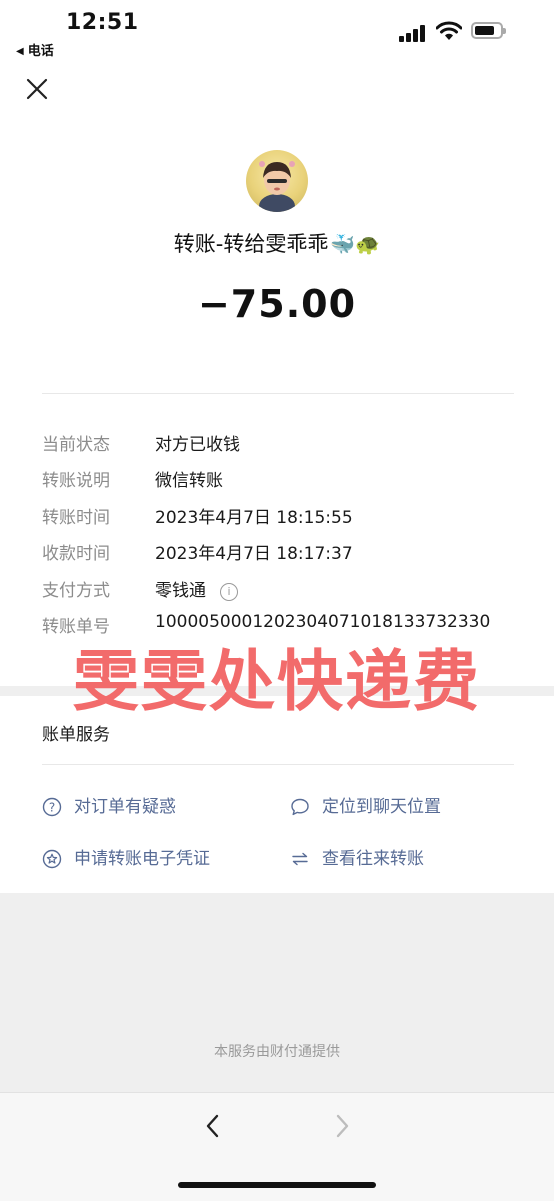 The height and width of the screenshot is (1201, 554). What do you see at coordinates (277, 181) in the screenshot?
I see `avatar` at bounding box center [277, 181].